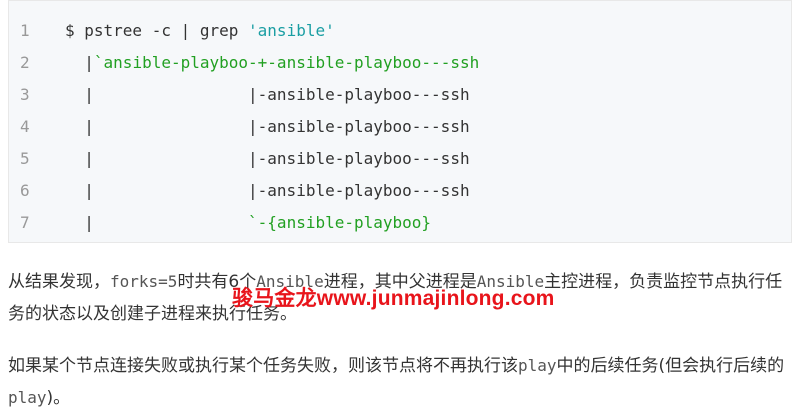 The height and width of the screenshot is (418, 800). What do you see at coordinates (25, 94) in the screenshot?
I see `line-number: 3` at bounding box center [25, 94].